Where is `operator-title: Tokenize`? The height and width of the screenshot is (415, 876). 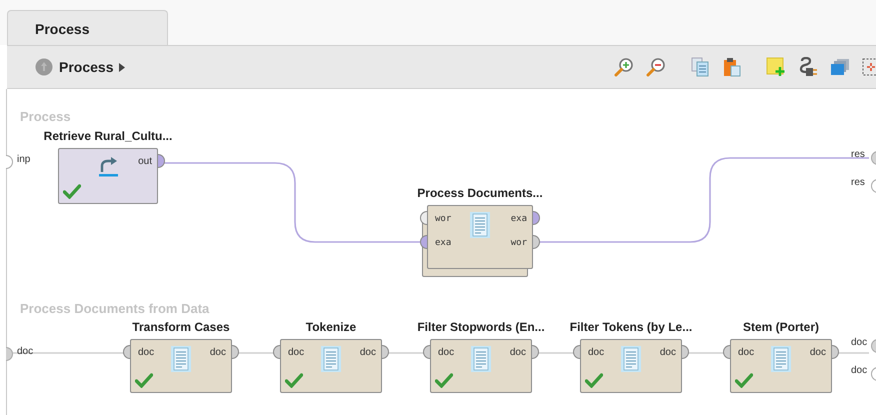 operator-title: Tokenize is located at coordinates (331, 327).